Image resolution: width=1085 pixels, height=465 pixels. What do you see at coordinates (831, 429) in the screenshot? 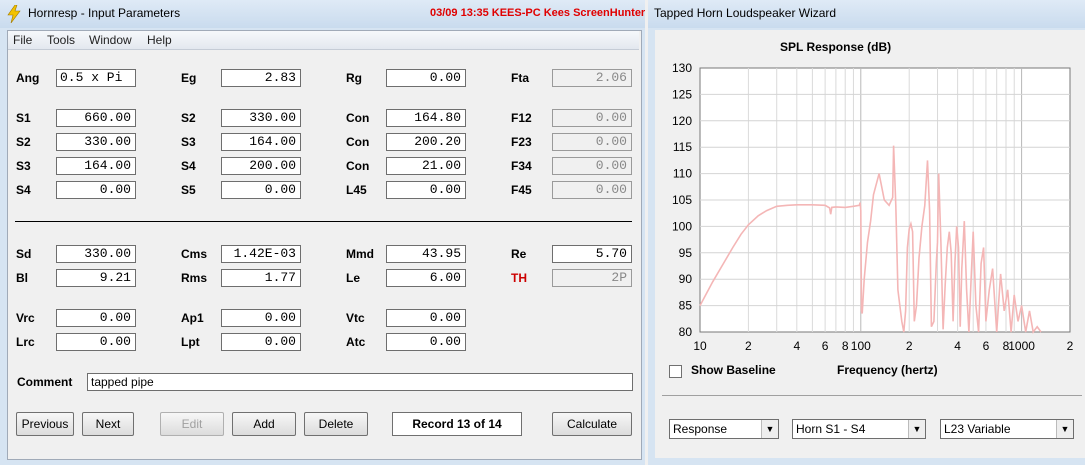
I see `horn-select-value: Horn S1 - S4` at bounding box center [831, 429].